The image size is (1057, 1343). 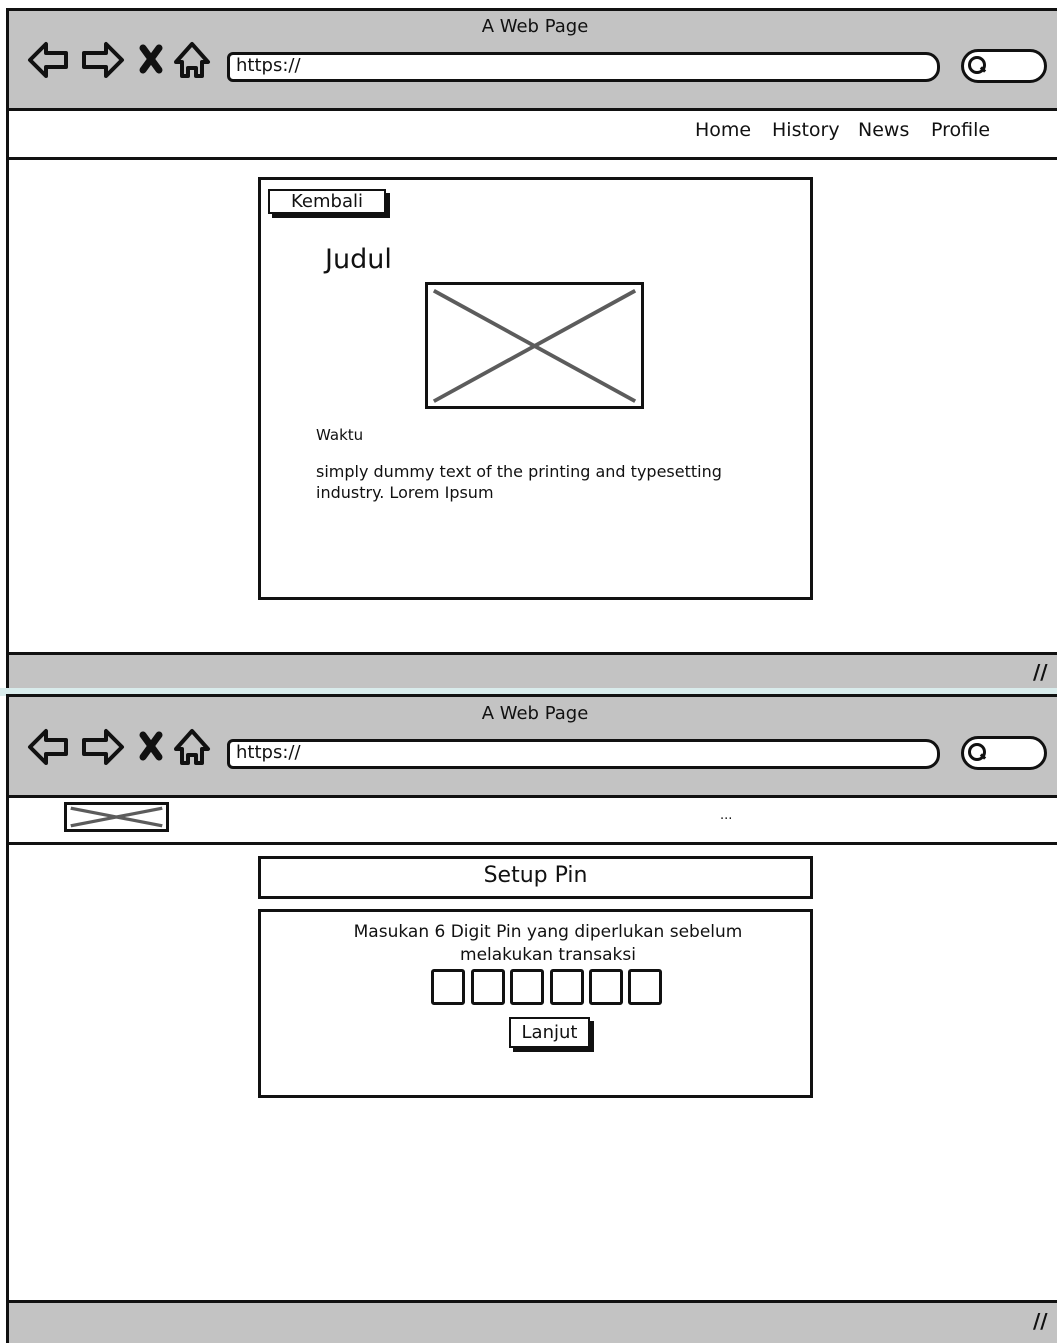 What do you see at coordinates (535, 875) in the screenshot?
I see `setup-pin-title: Setup Pin` at bounding box center [535, 875].